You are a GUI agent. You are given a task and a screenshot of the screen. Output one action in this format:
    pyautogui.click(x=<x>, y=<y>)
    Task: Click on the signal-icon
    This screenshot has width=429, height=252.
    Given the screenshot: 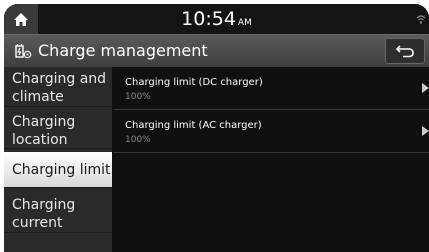 What is the action you would take?
    pyautogui.click(x=421, y=19)
    